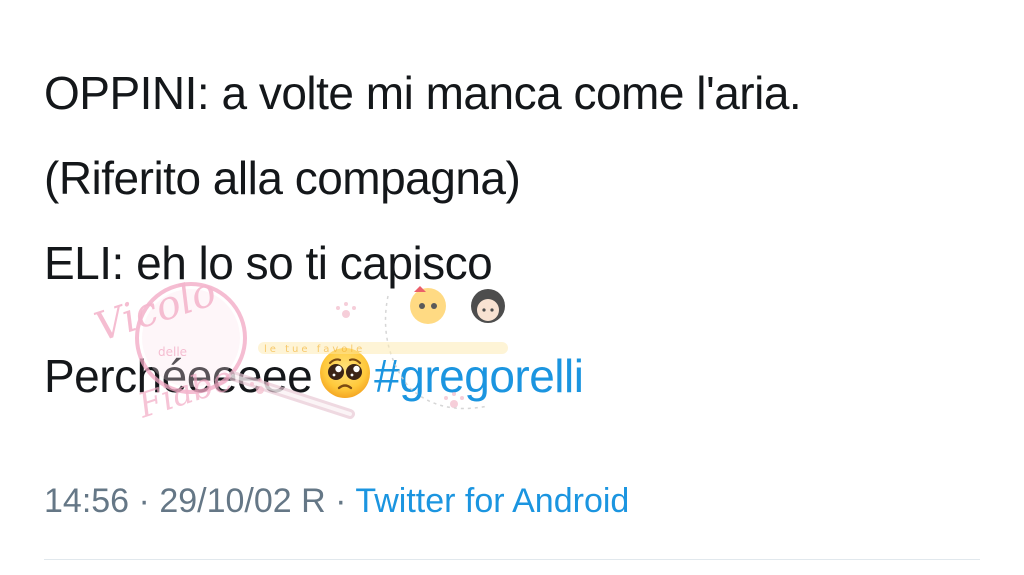 The height and width of the screenshot is (575, 1024). I want to click on tweet-line: ELI: eh lo so ti capisco, so click(268, 263).